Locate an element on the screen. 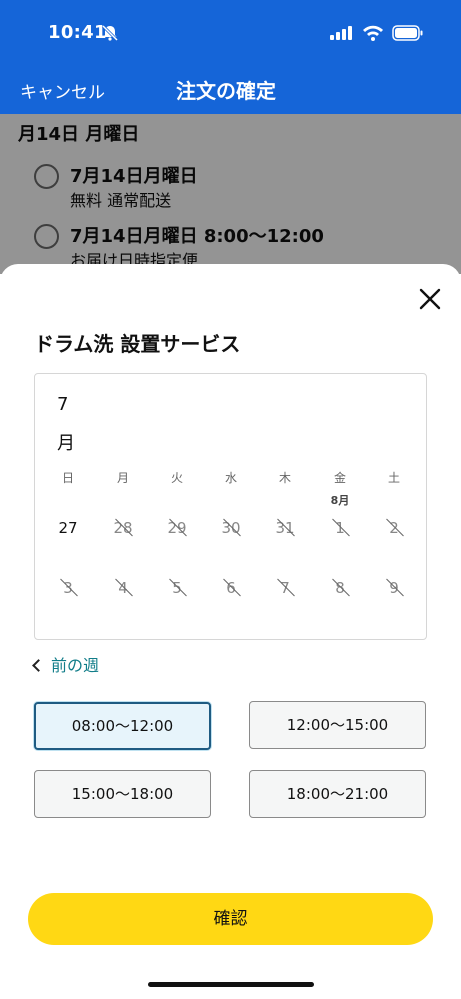 The image size is (461, 999). weekday-label: 木 is located at coordinates (284, 478).